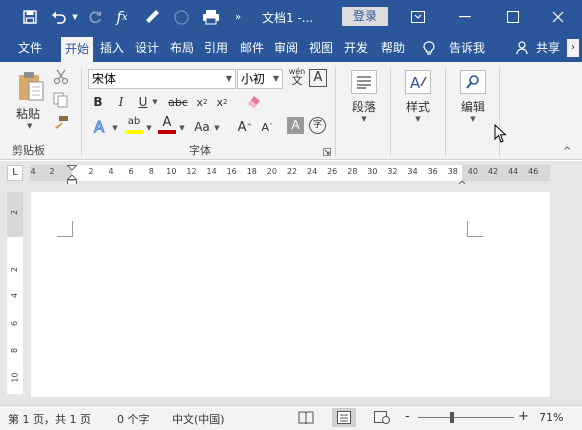  I want to click on highlight-dropdown-icon: ▼, so click(149, 128).